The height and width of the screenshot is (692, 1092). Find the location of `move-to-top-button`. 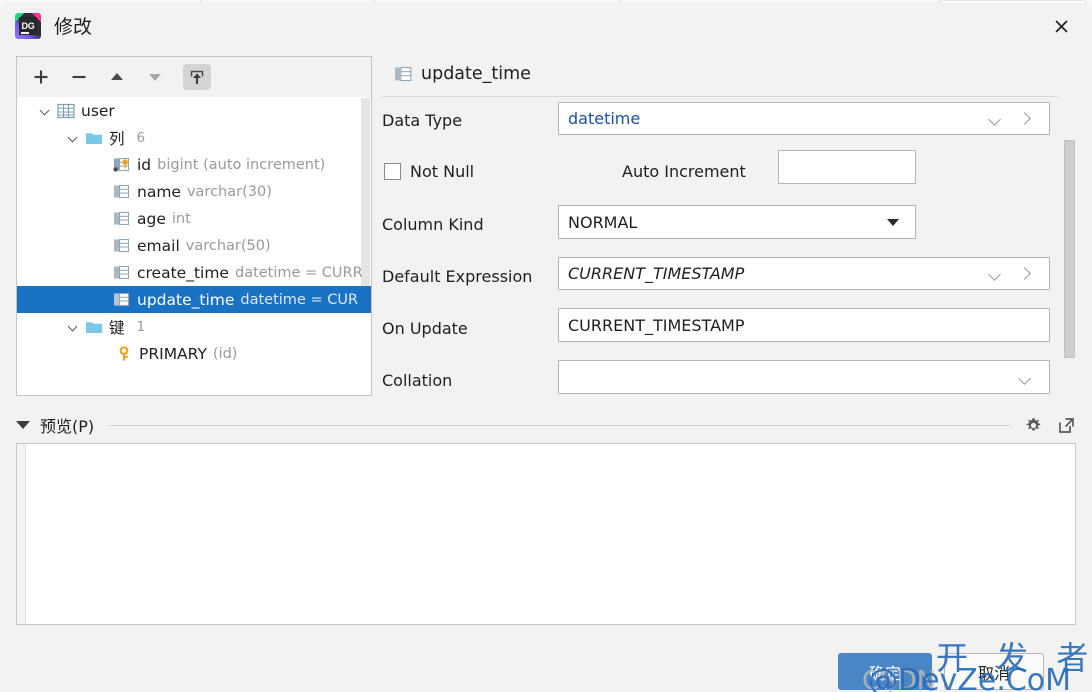

move-to-top-button is located at coordinates (197, 77).